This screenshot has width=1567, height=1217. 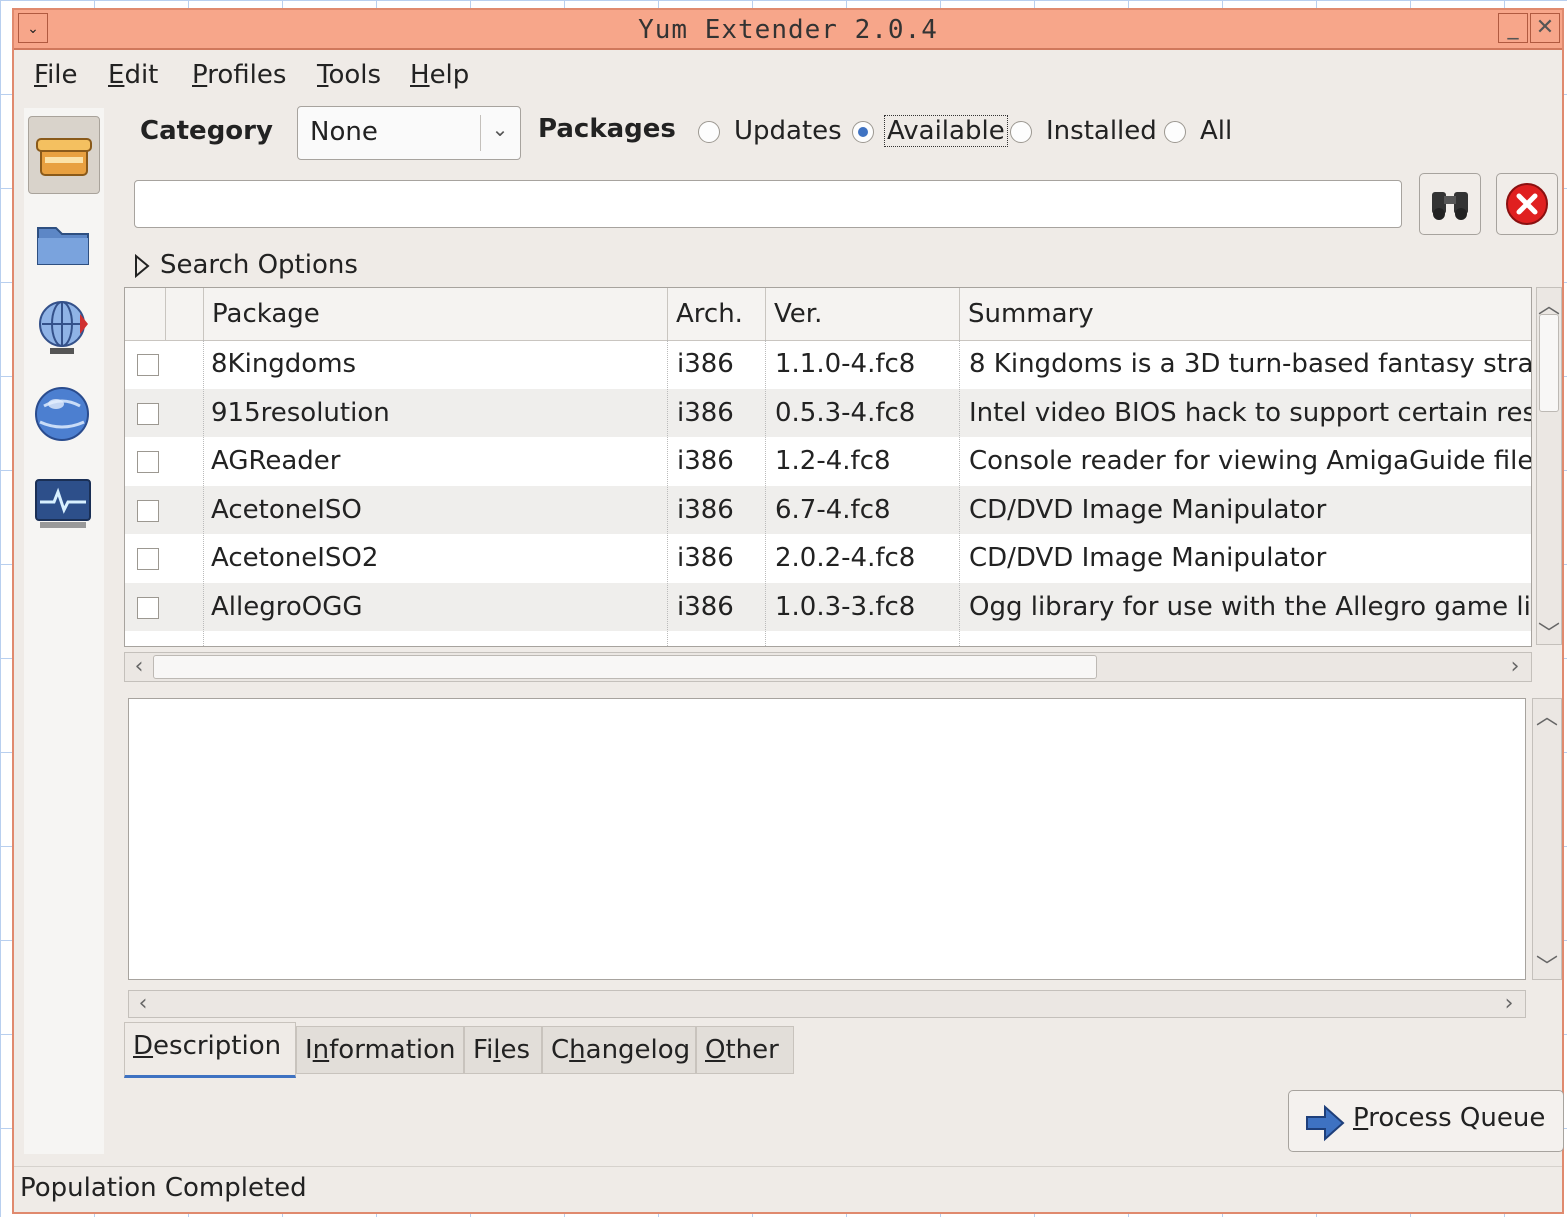 I want to click on radio-updates-label: Updates, so click(x=788, y=131).